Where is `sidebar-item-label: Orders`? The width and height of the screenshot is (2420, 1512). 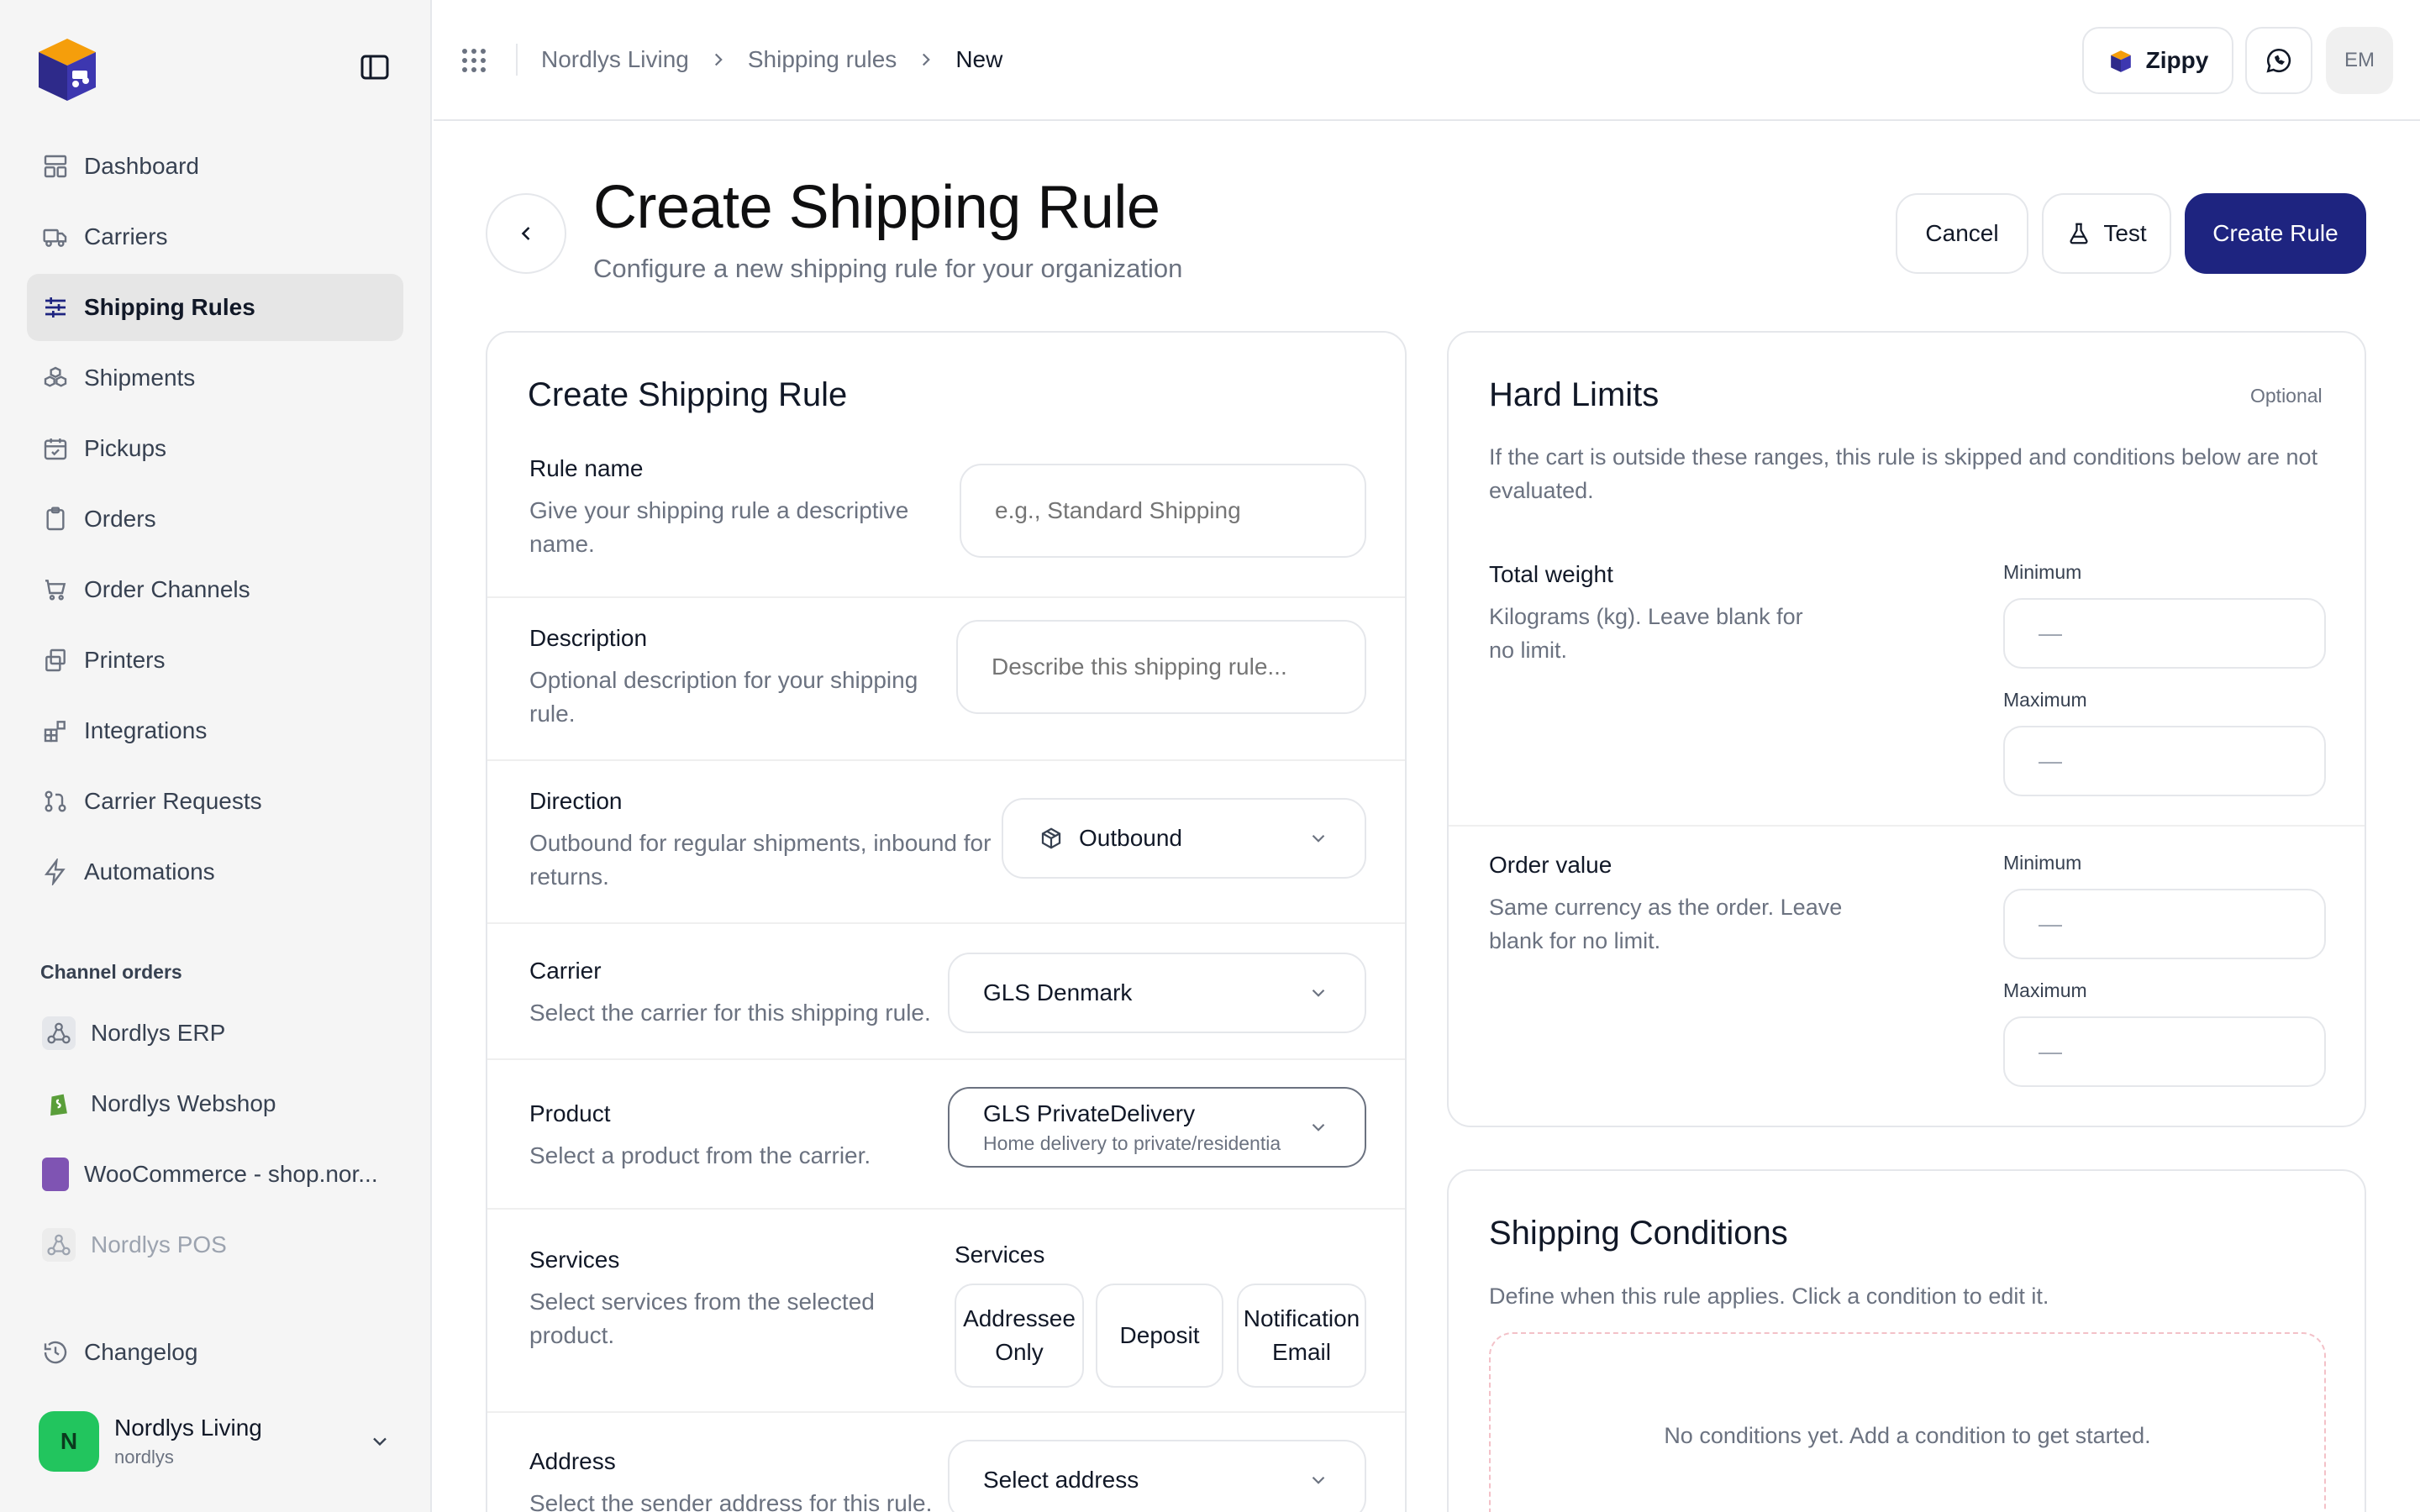 sidebar-item-label: Orders is located at coordinates (120, 519).